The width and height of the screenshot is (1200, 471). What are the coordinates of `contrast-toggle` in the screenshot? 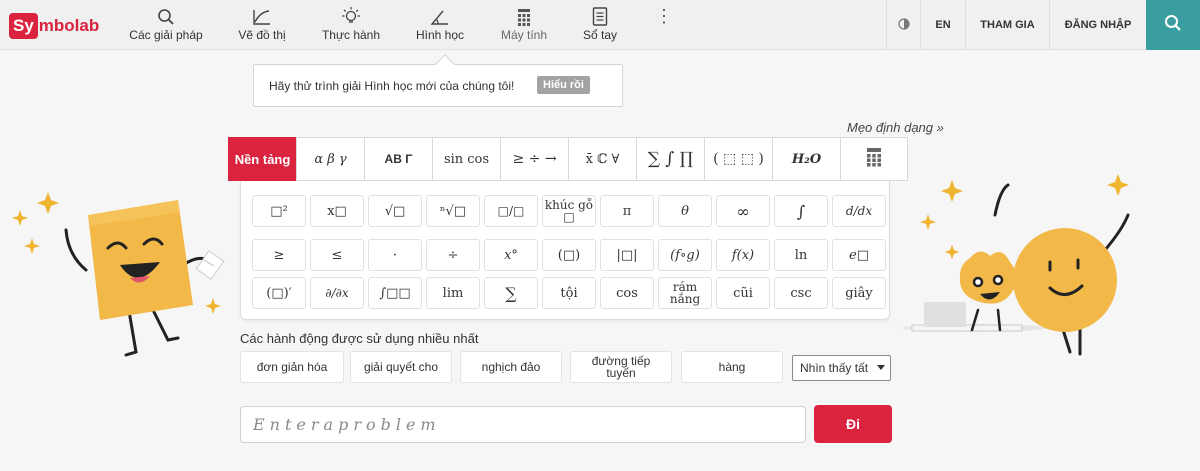 It's located at (903, 25).